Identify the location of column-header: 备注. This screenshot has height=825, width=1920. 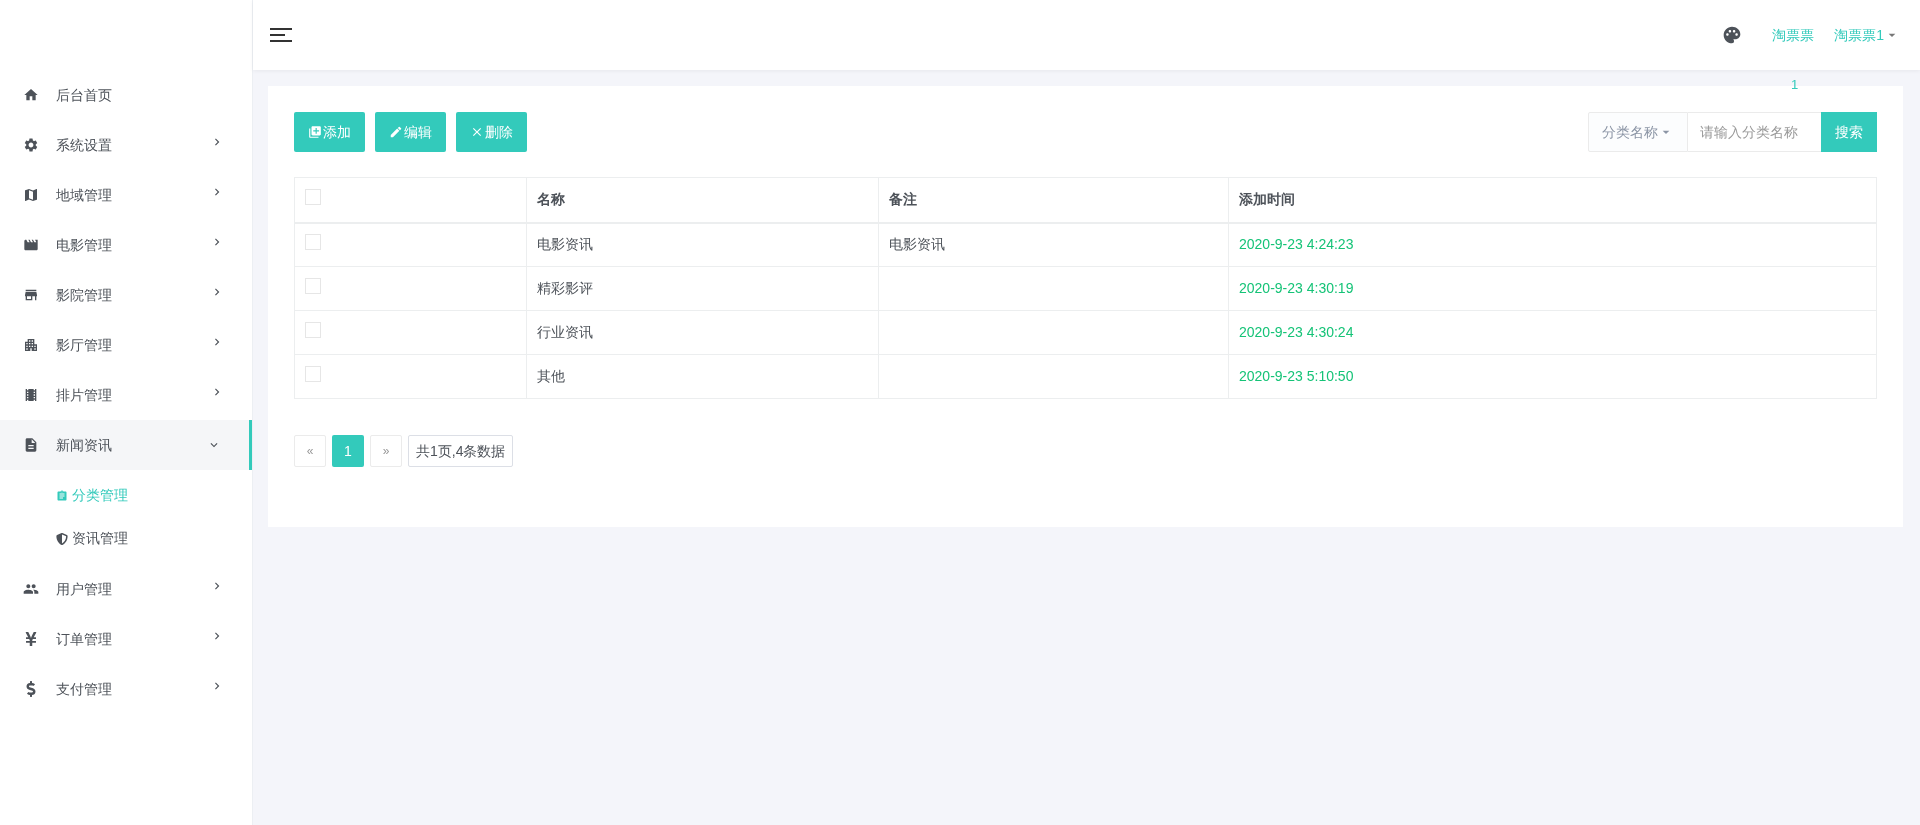
(1053, 200).